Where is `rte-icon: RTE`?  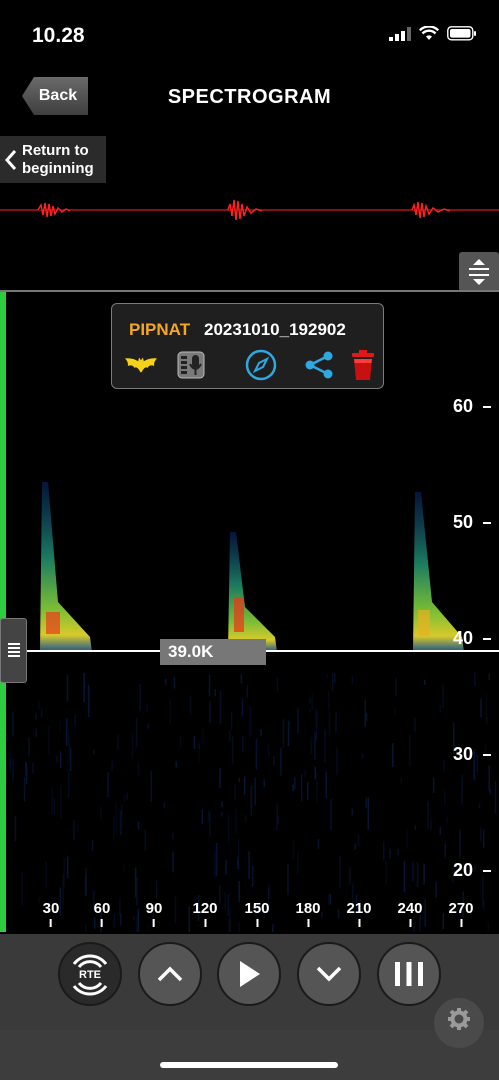 rte-icon: RTE is located at coordinates (90, 975).